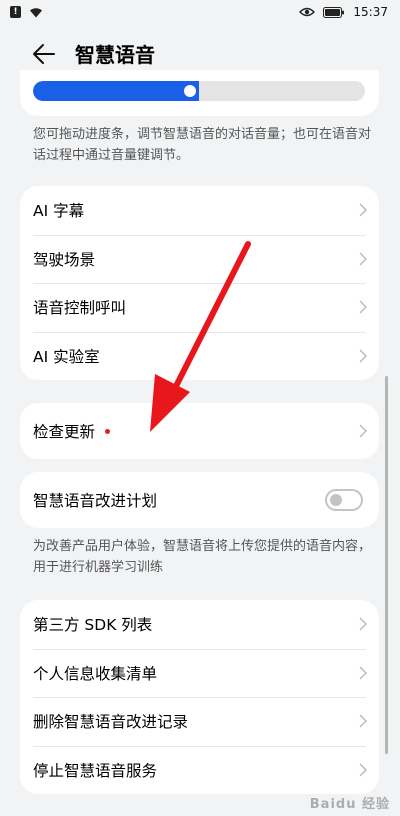  I want to click on clock: 15:37, so click(370, 12).